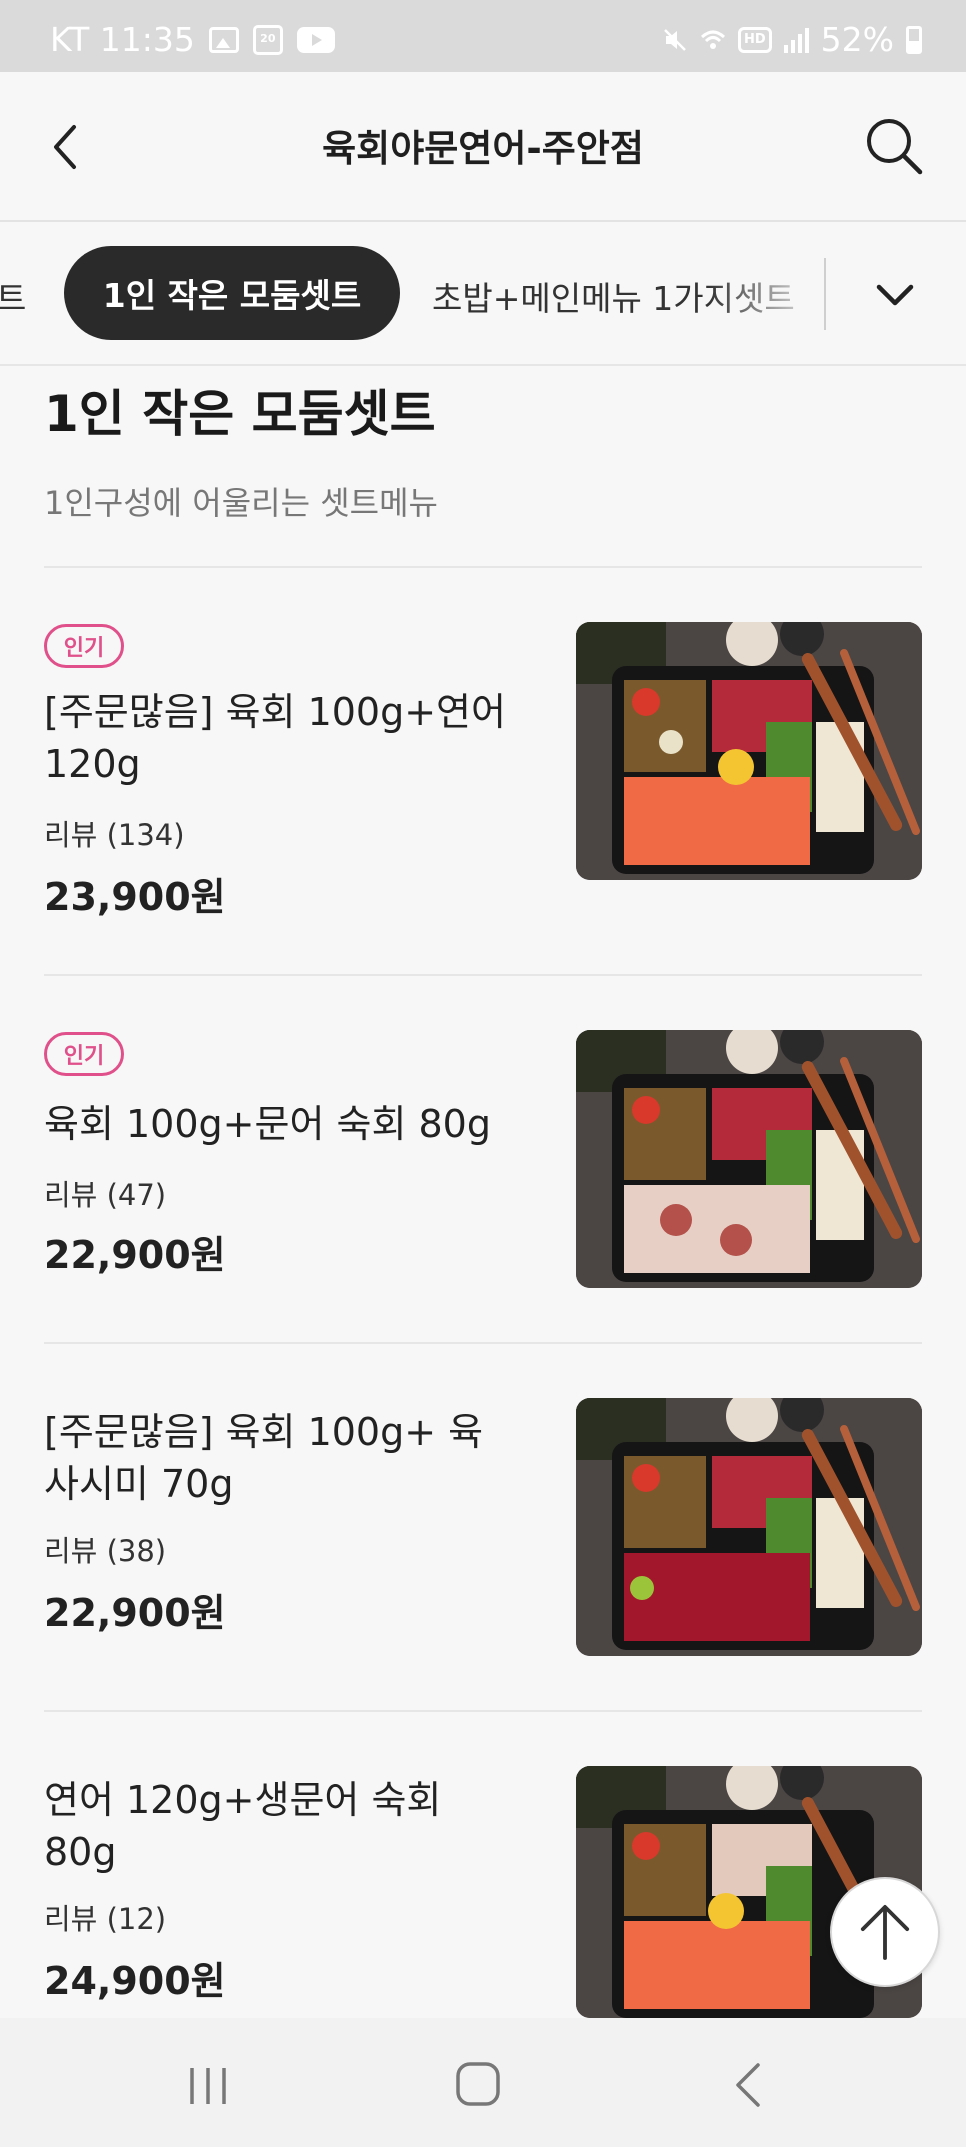 The height and width of the screenshot is (2147, 966). What do you see at coordinates (13, 296) in the screenshot?
I see `tab-previous: 트` at bounding box center [13, 296].